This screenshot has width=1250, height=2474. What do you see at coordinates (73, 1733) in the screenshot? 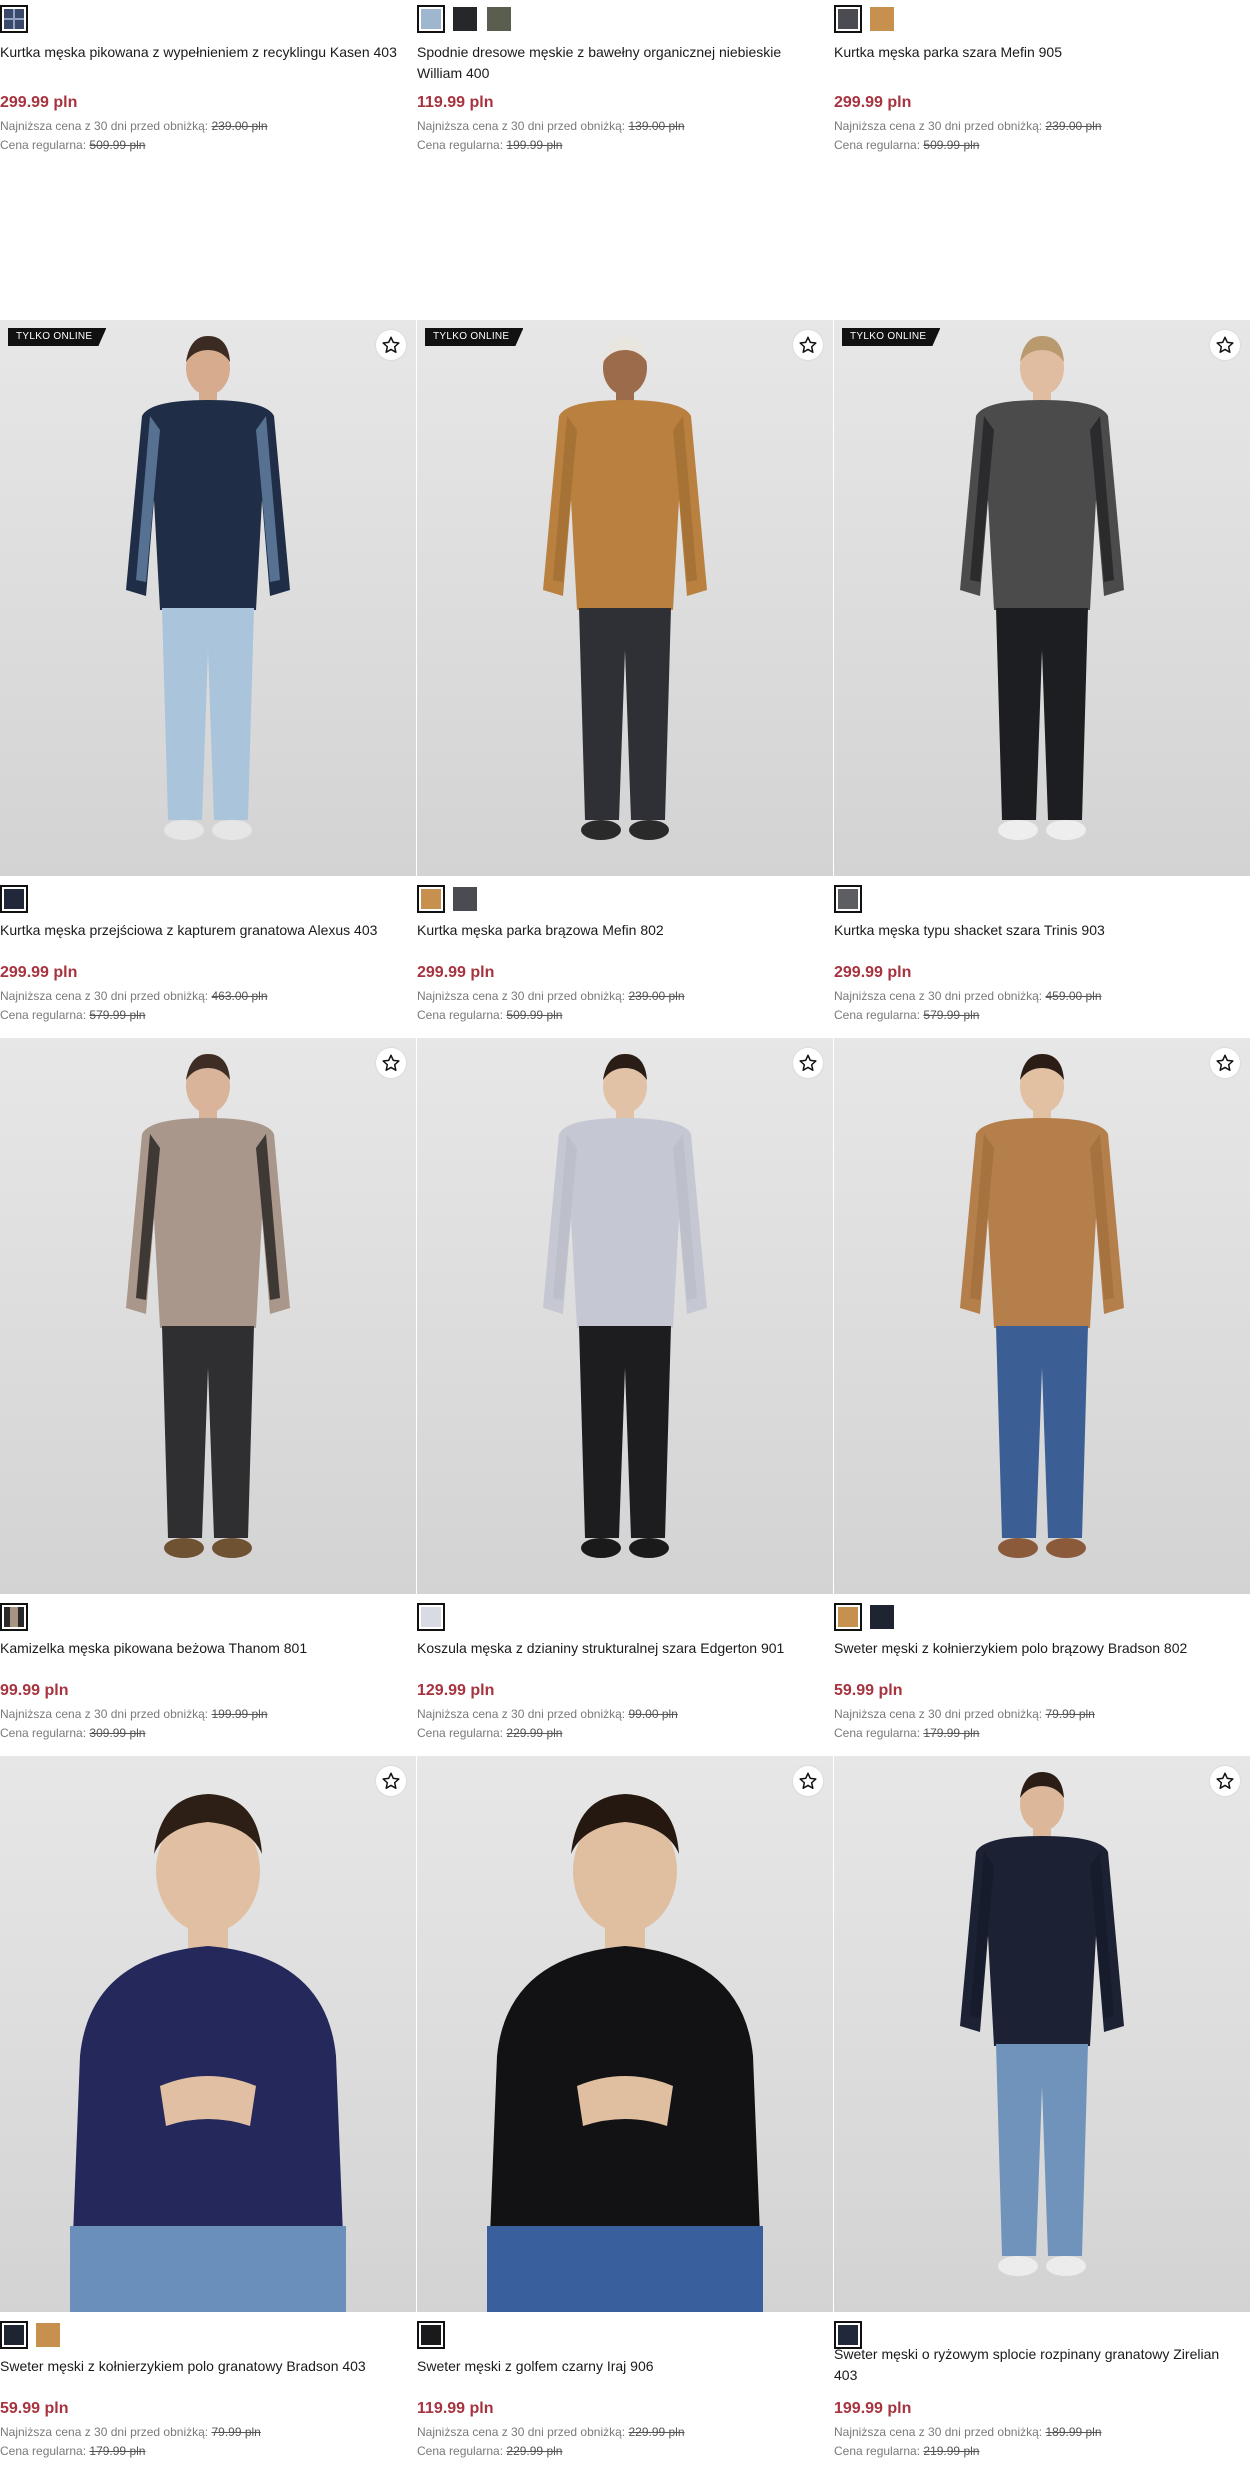
I see `regular-price: Cena regularna: 309.99 pln` at bounding box center [73, 1733].